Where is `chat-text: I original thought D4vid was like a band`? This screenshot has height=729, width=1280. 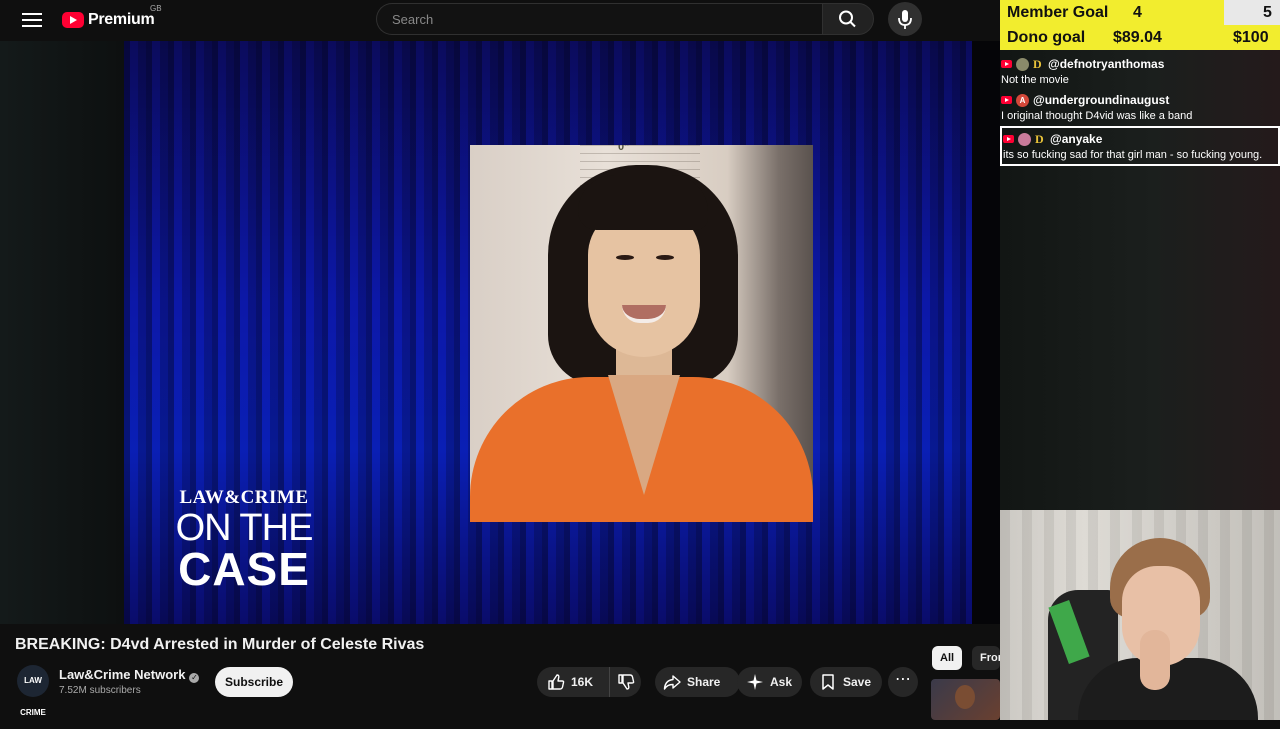 chat-text: I original thought D4vid was like a band is located at coordinates (1097, 116).